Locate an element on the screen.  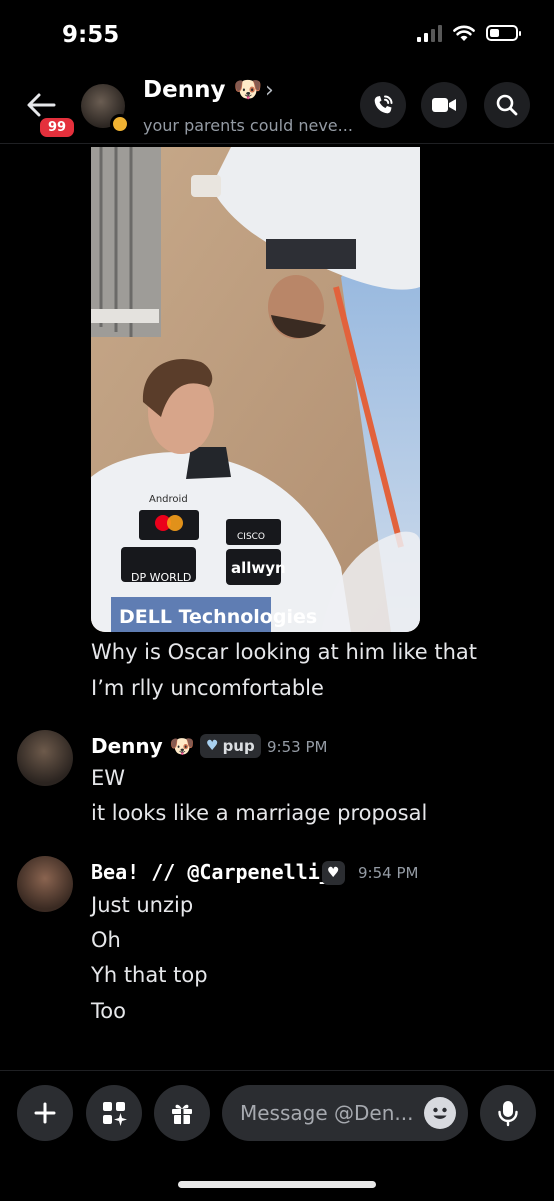
gift-icon is located at coordinates (182, 1114).